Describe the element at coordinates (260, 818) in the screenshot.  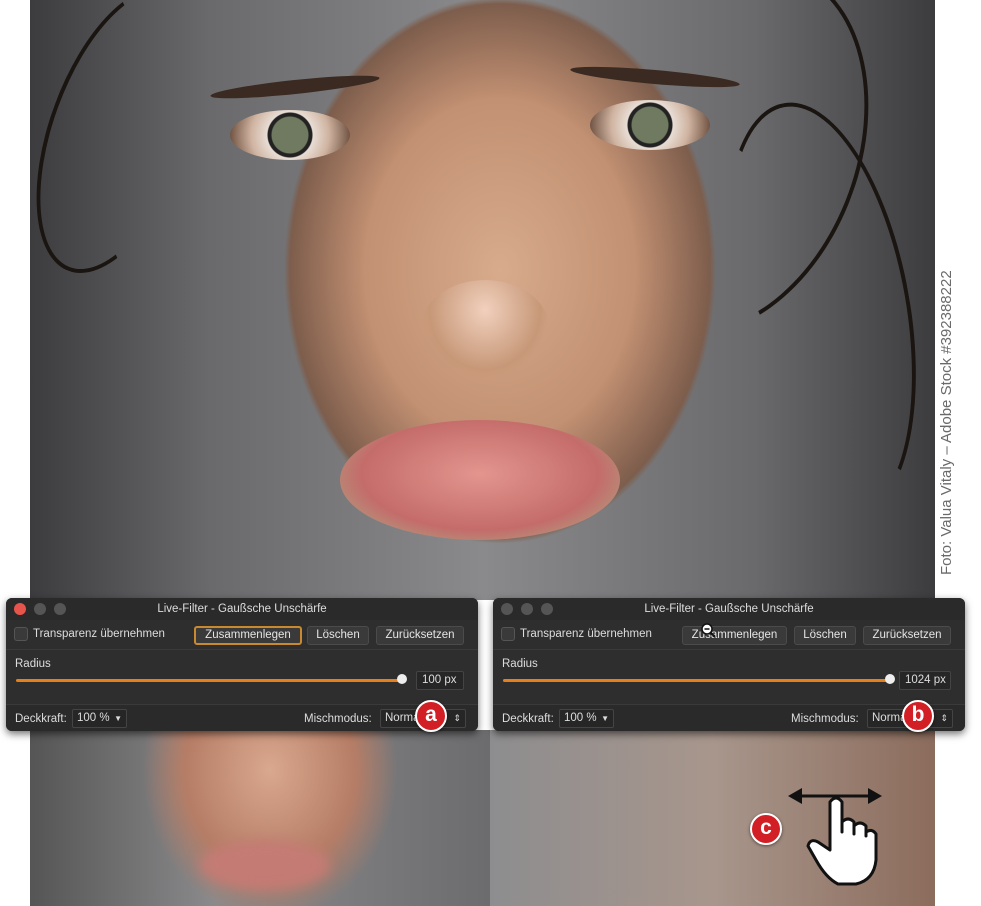
I see `blurred-preview-left` at that location.